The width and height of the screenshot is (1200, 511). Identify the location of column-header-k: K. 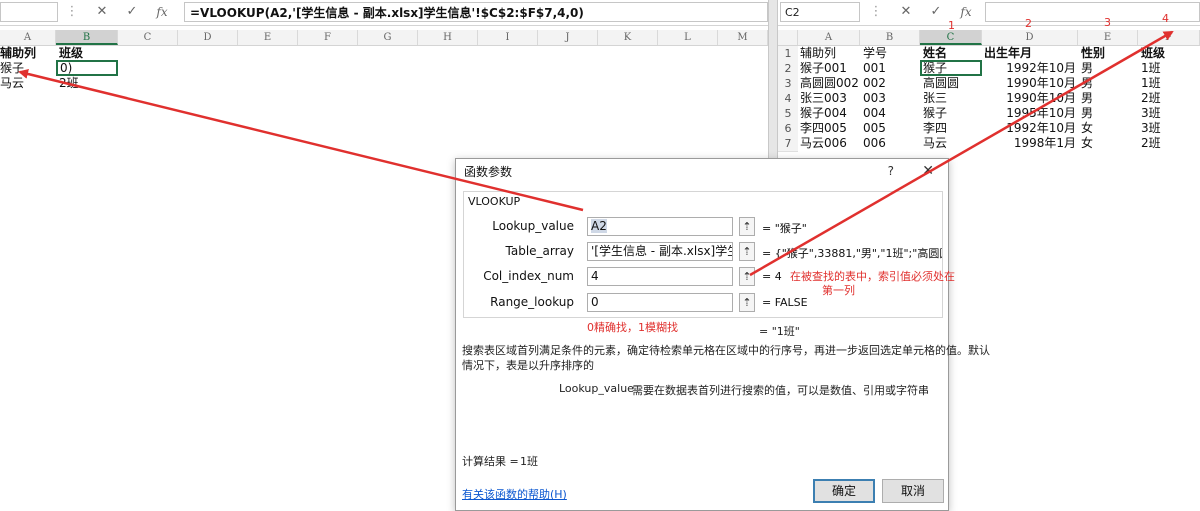
(628, 37).